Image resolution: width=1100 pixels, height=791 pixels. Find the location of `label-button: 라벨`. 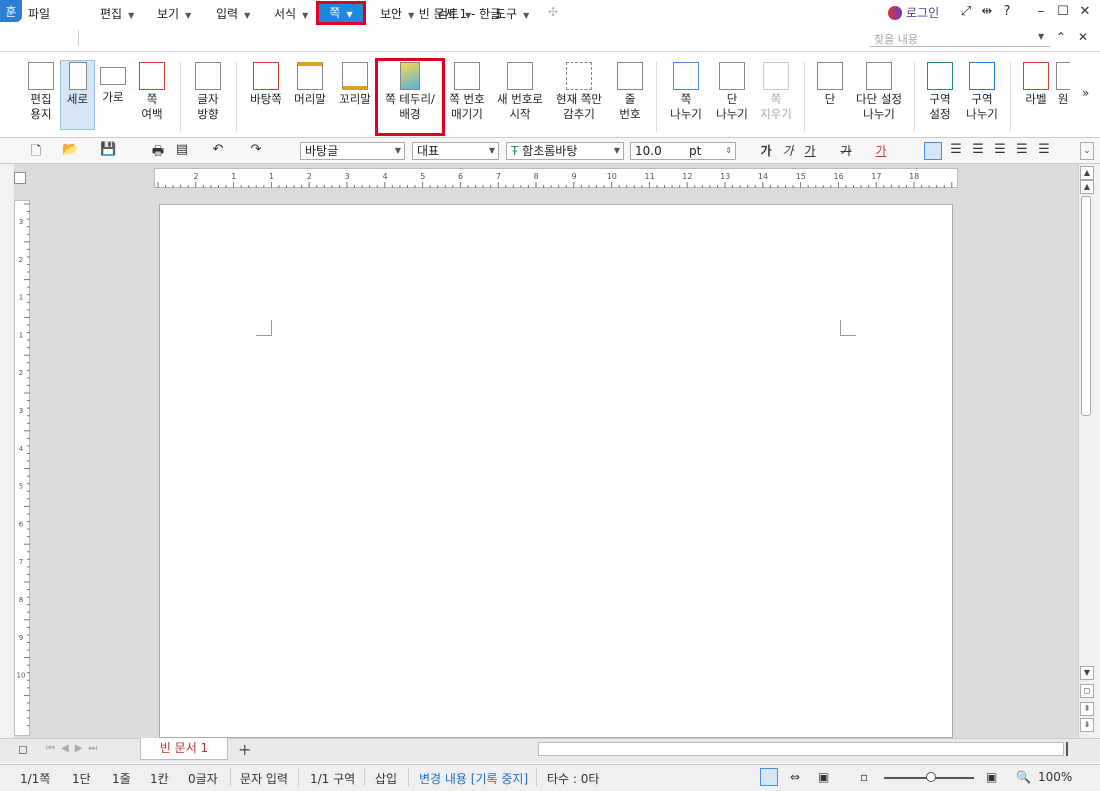

label-button: 라벨 is located at coordinates (1036, 96).